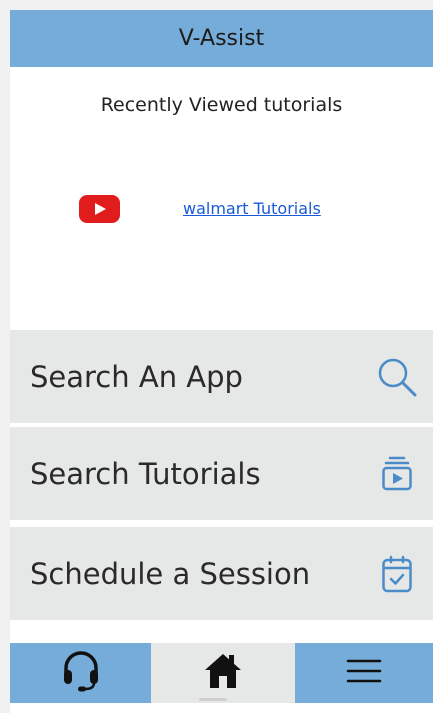 Image resolution: width=433 pixels, height=713 pixels. I want to click on menu-item-label: Schedule a Session, so click(170, 573).